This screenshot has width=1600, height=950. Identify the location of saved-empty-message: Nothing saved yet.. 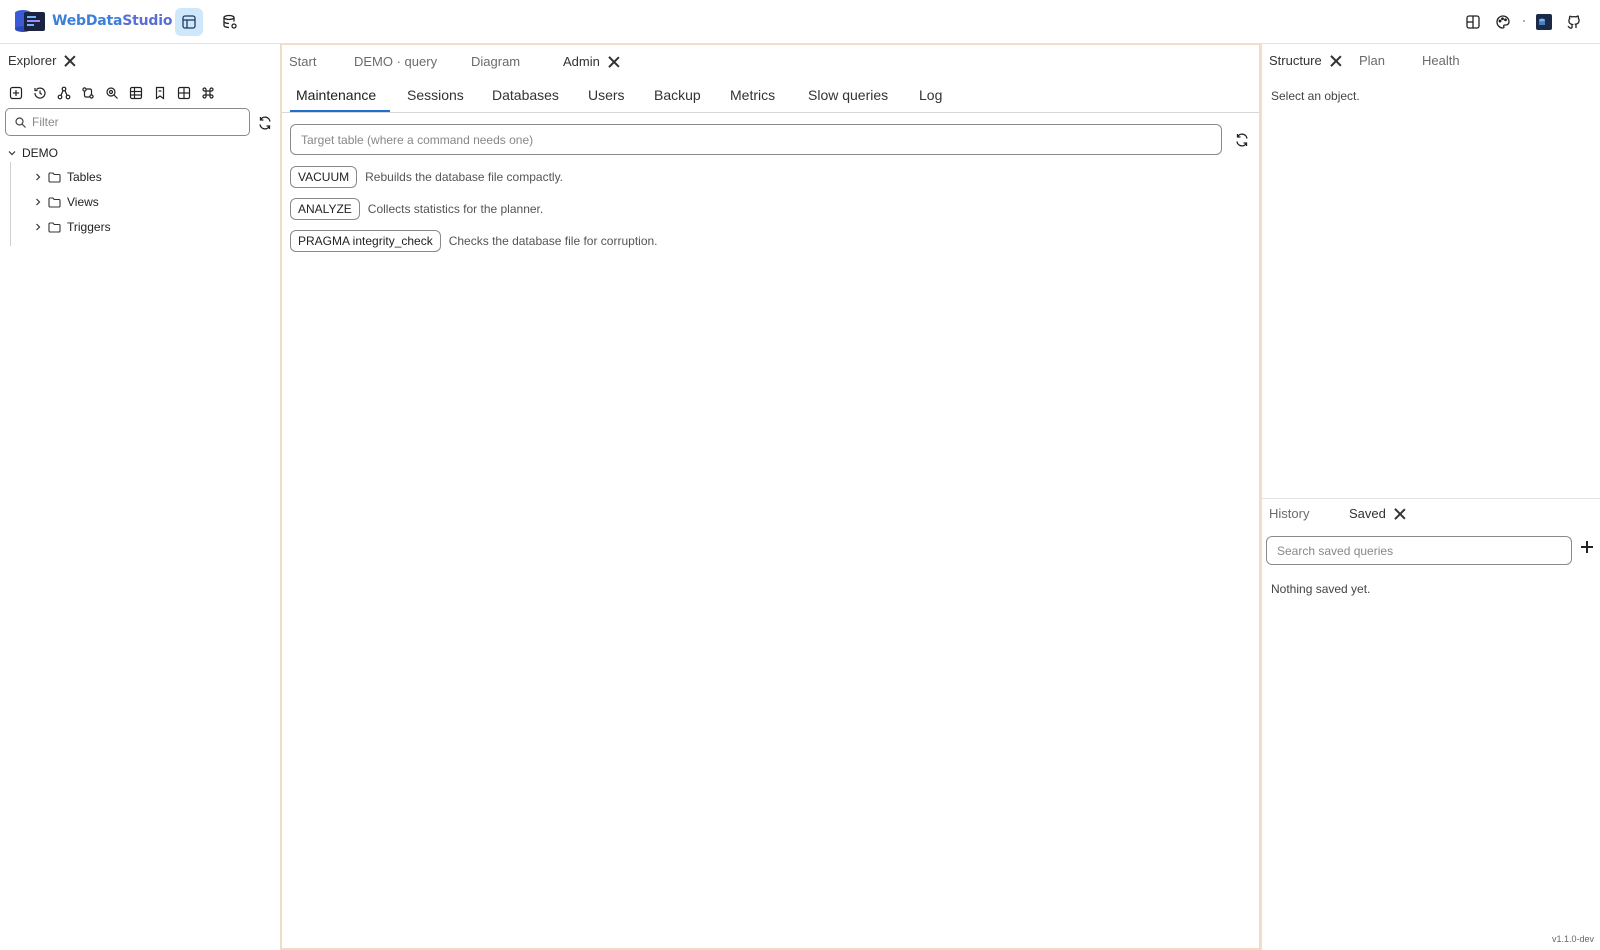
(1321, 589).